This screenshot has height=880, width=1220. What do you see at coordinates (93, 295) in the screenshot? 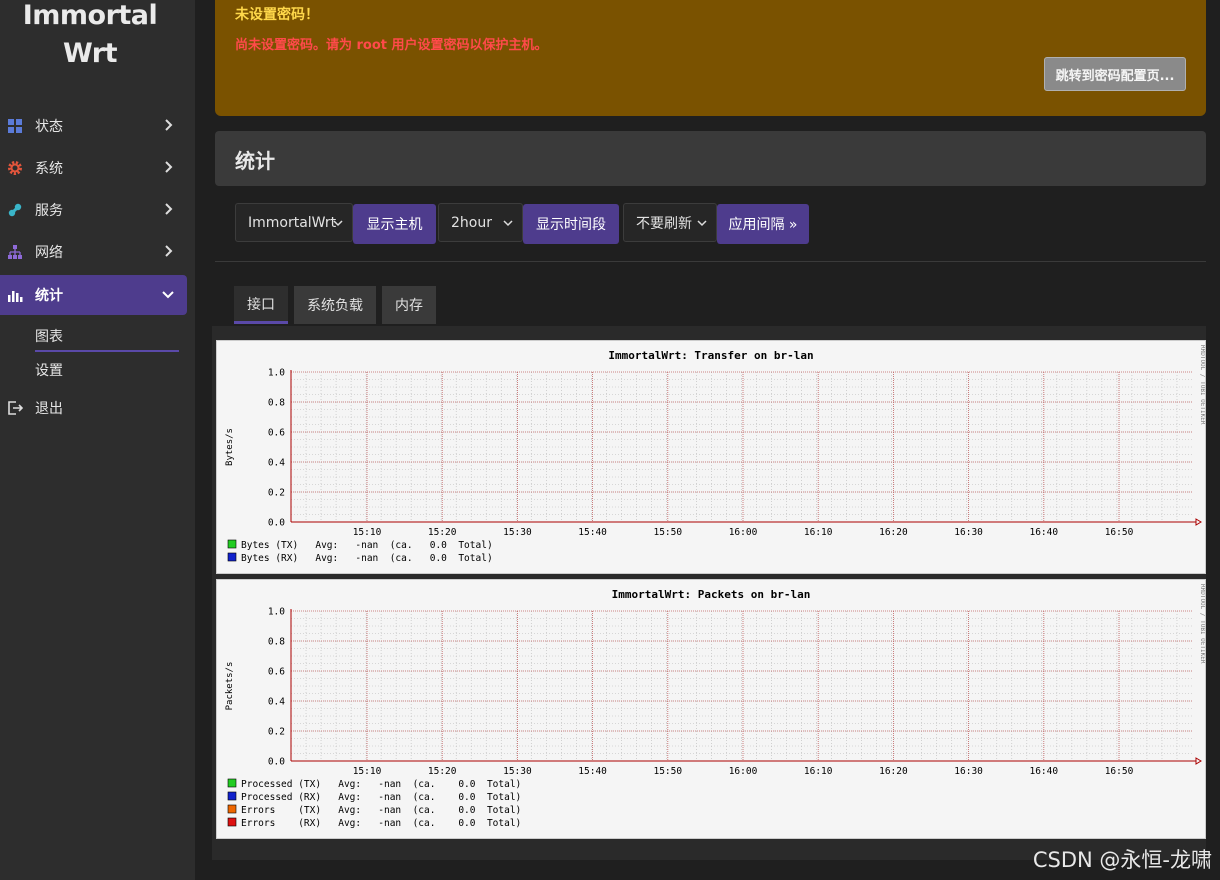
I see `sidebar-item-statistics: 统计` at bounding box center [93, 295].